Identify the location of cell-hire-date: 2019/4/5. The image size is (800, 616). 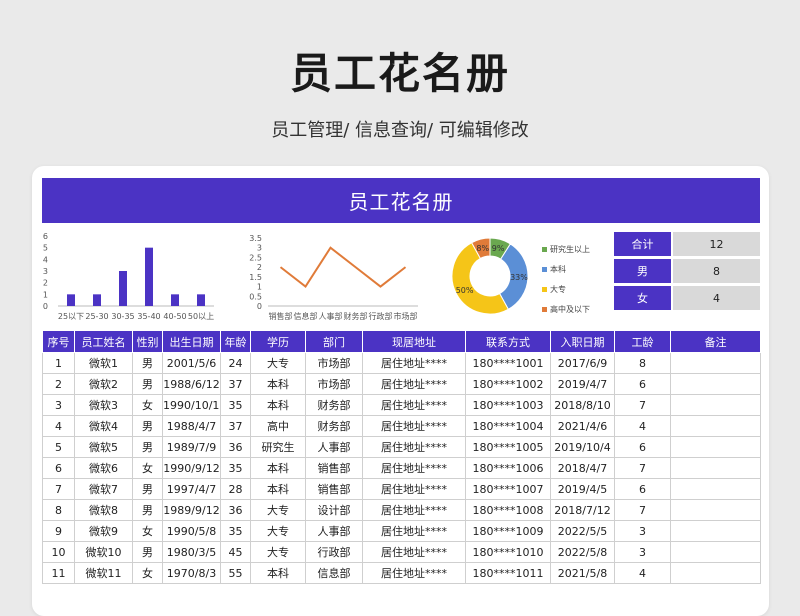
(582, 489).